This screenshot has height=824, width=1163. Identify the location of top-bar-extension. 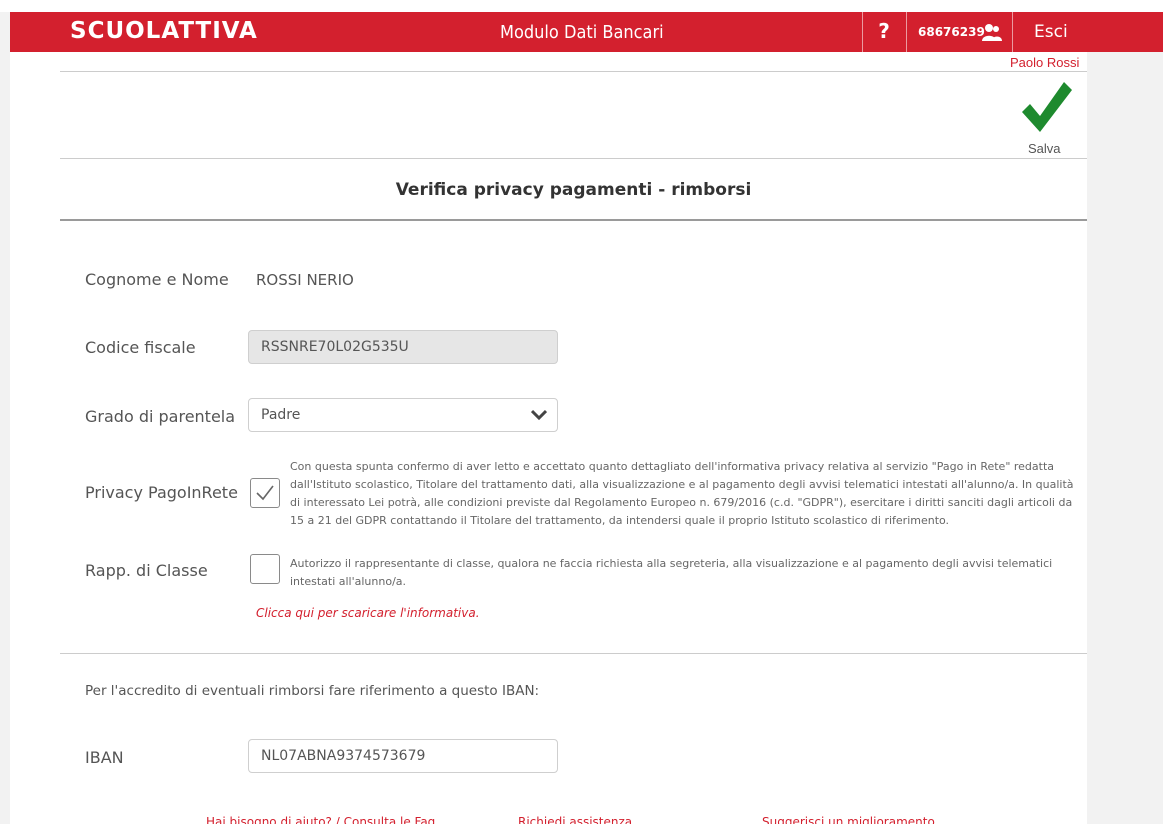
(1125, 32).